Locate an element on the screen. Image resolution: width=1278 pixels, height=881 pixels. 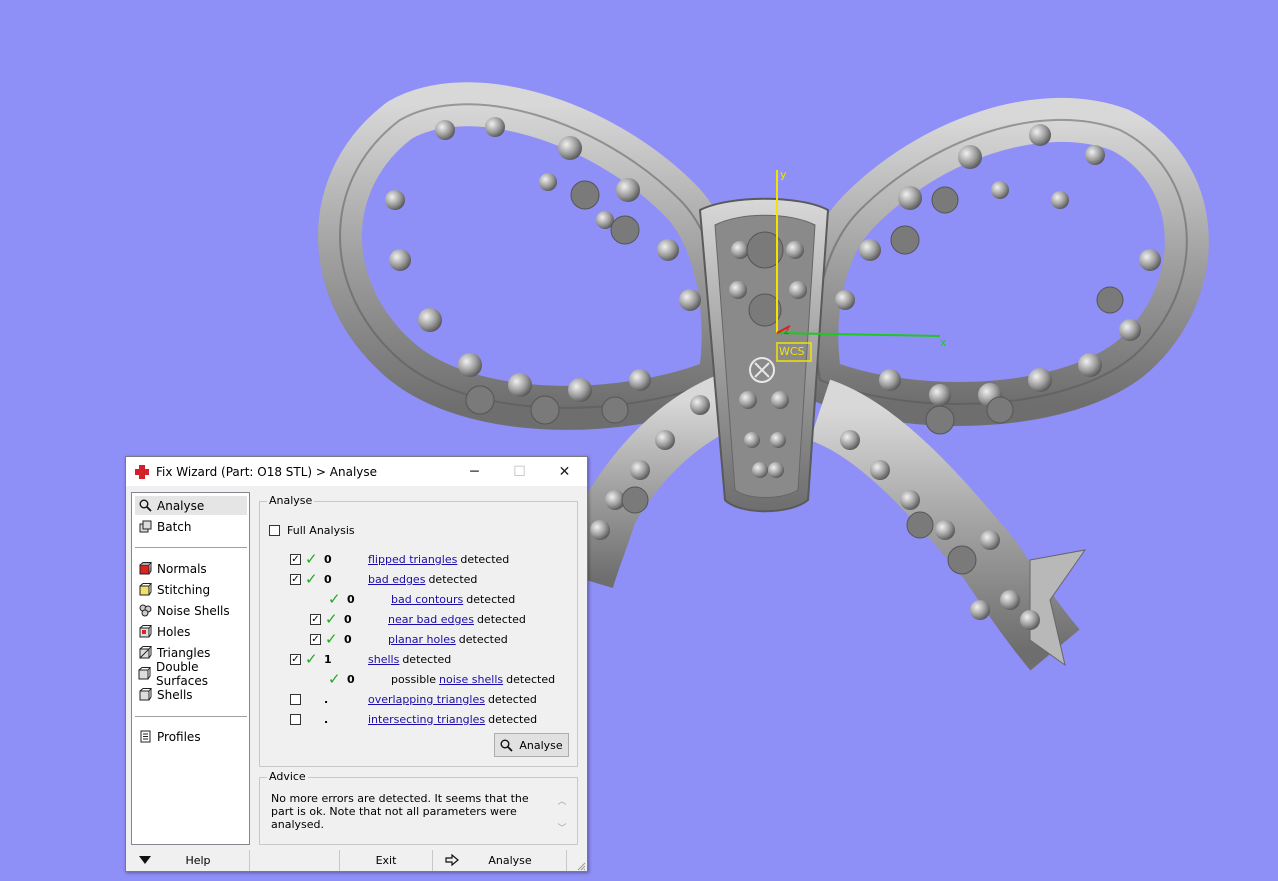
result-prefix: possible is located at coordinates (414, 679).